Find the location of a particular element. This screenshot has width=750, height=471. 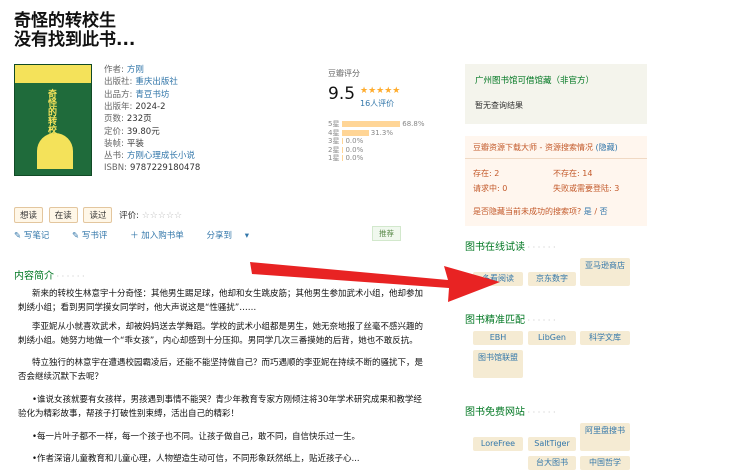

online-read-jd: 京东数字 is located at coordinates (552, 279).